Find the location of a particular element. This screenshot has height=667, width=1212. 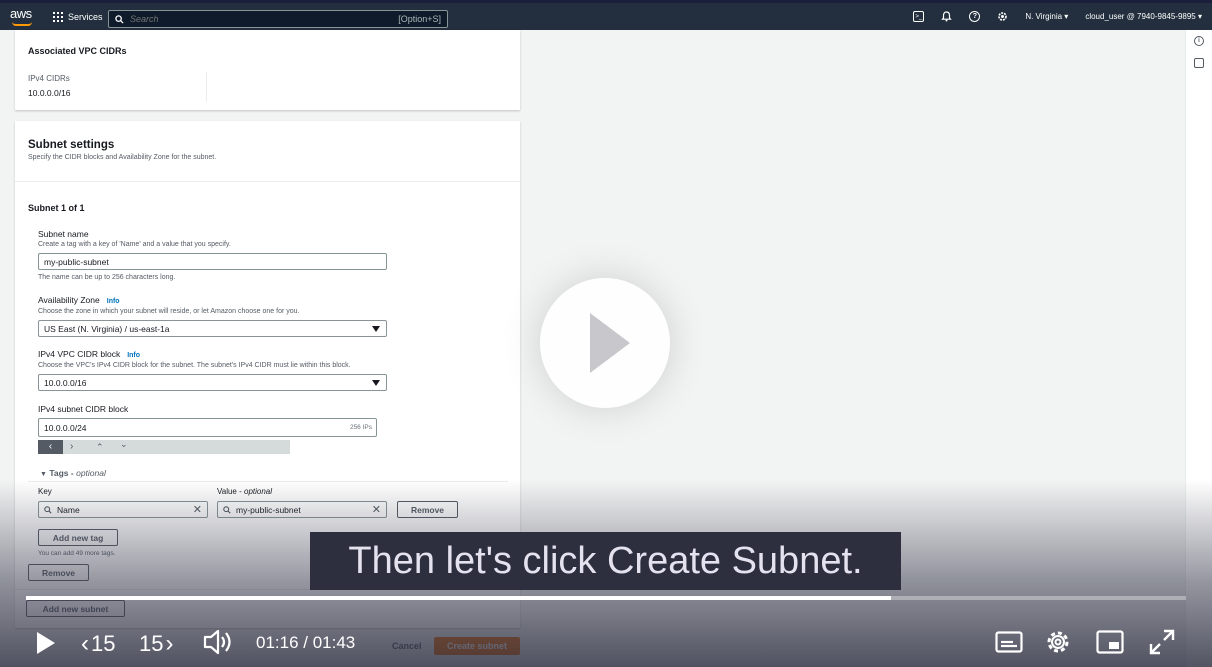

create-subnet-button: Create subnet is located at coordinates (477, 646).